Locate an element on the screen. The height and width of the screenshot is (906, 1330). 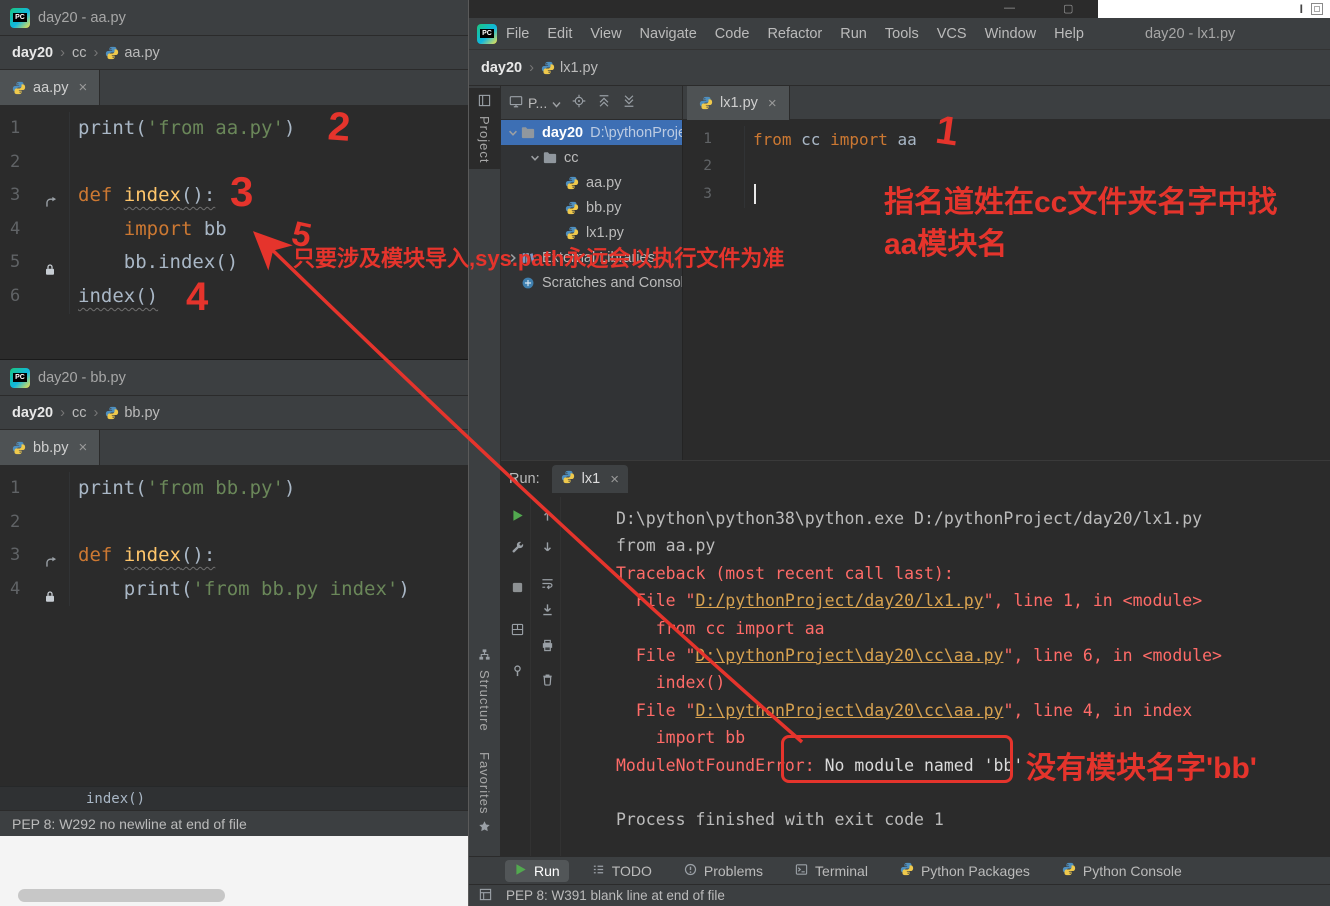
ime-icon is located at coordinates (1317, 9).